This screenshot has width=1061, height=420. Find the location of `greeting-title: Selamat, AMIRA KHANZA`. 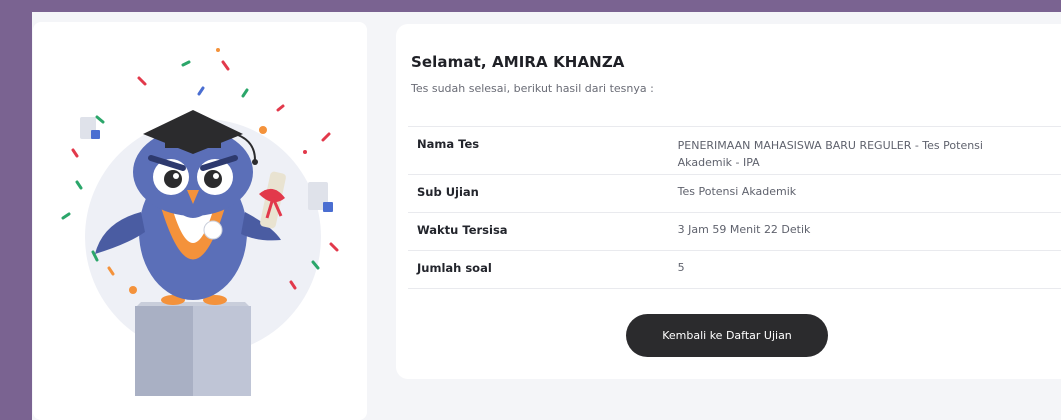

greeting-title: Selamat, AMIRA KHANZA is located at coordinates (518, 62).